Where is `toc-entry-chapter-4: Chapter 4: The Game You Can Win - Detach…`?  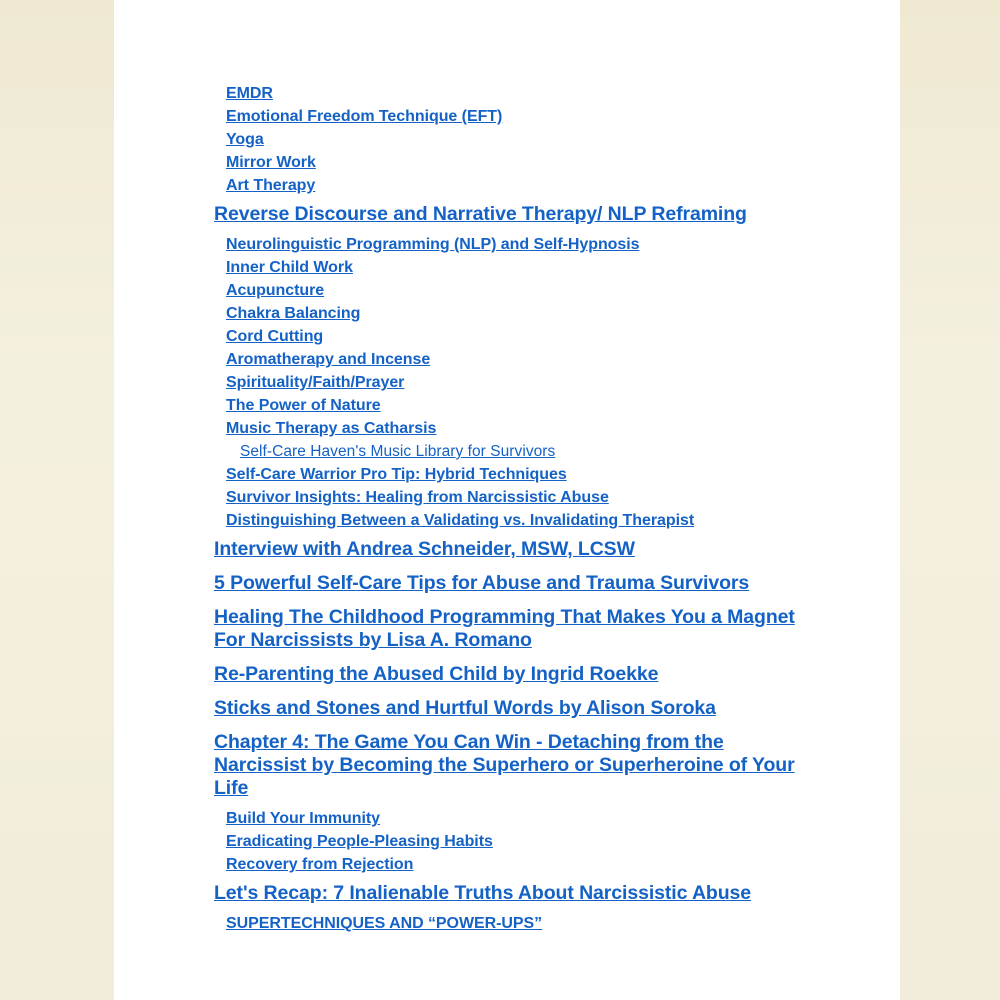
toc-entry-chapter-4: Chapter 4: The Game You Can Win - Detach… is located at coordinates (514, 765).